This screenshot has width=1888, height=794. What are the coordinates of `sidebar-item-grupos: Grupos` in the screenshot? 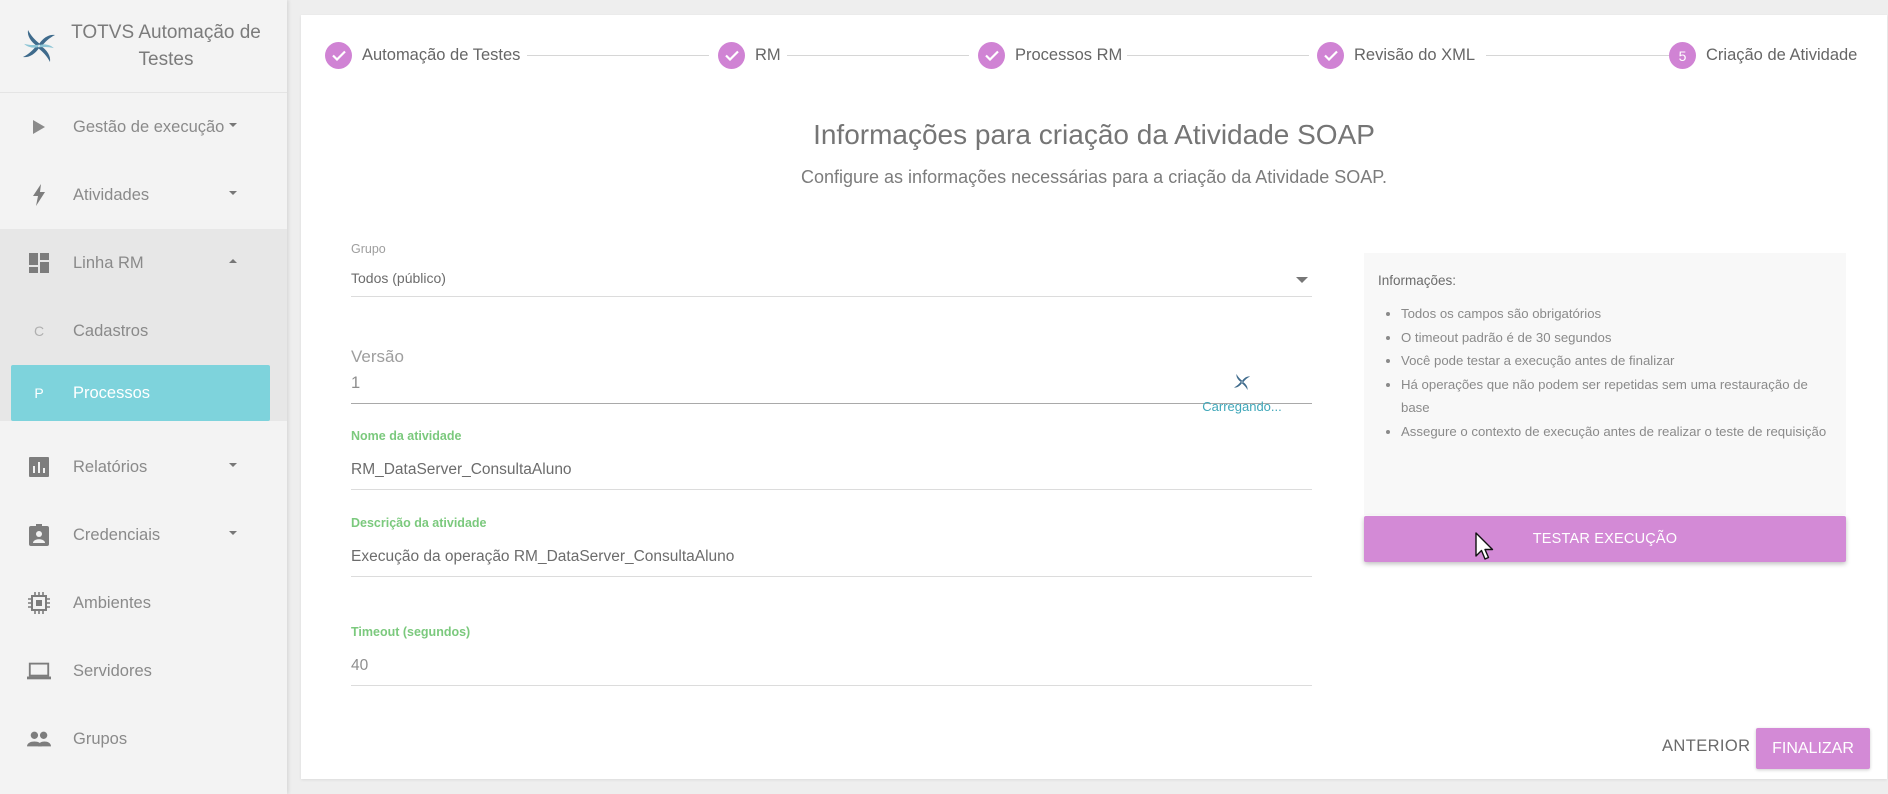 It's located at (143, 739).